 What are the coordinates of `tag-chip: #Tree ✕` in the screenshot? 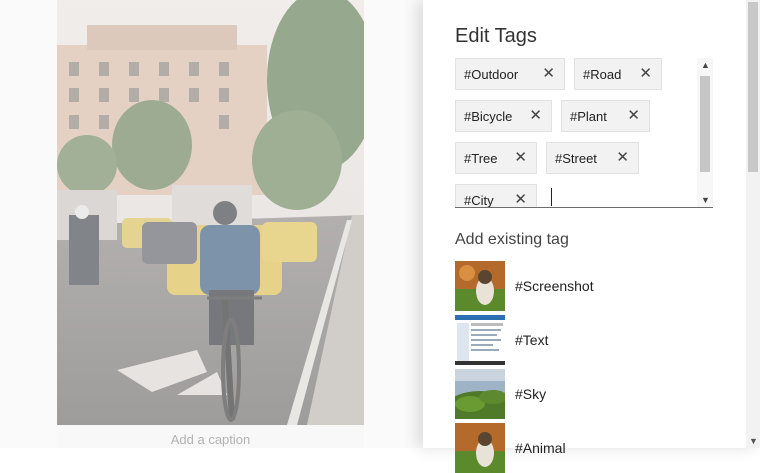 It's located at (496, 158).